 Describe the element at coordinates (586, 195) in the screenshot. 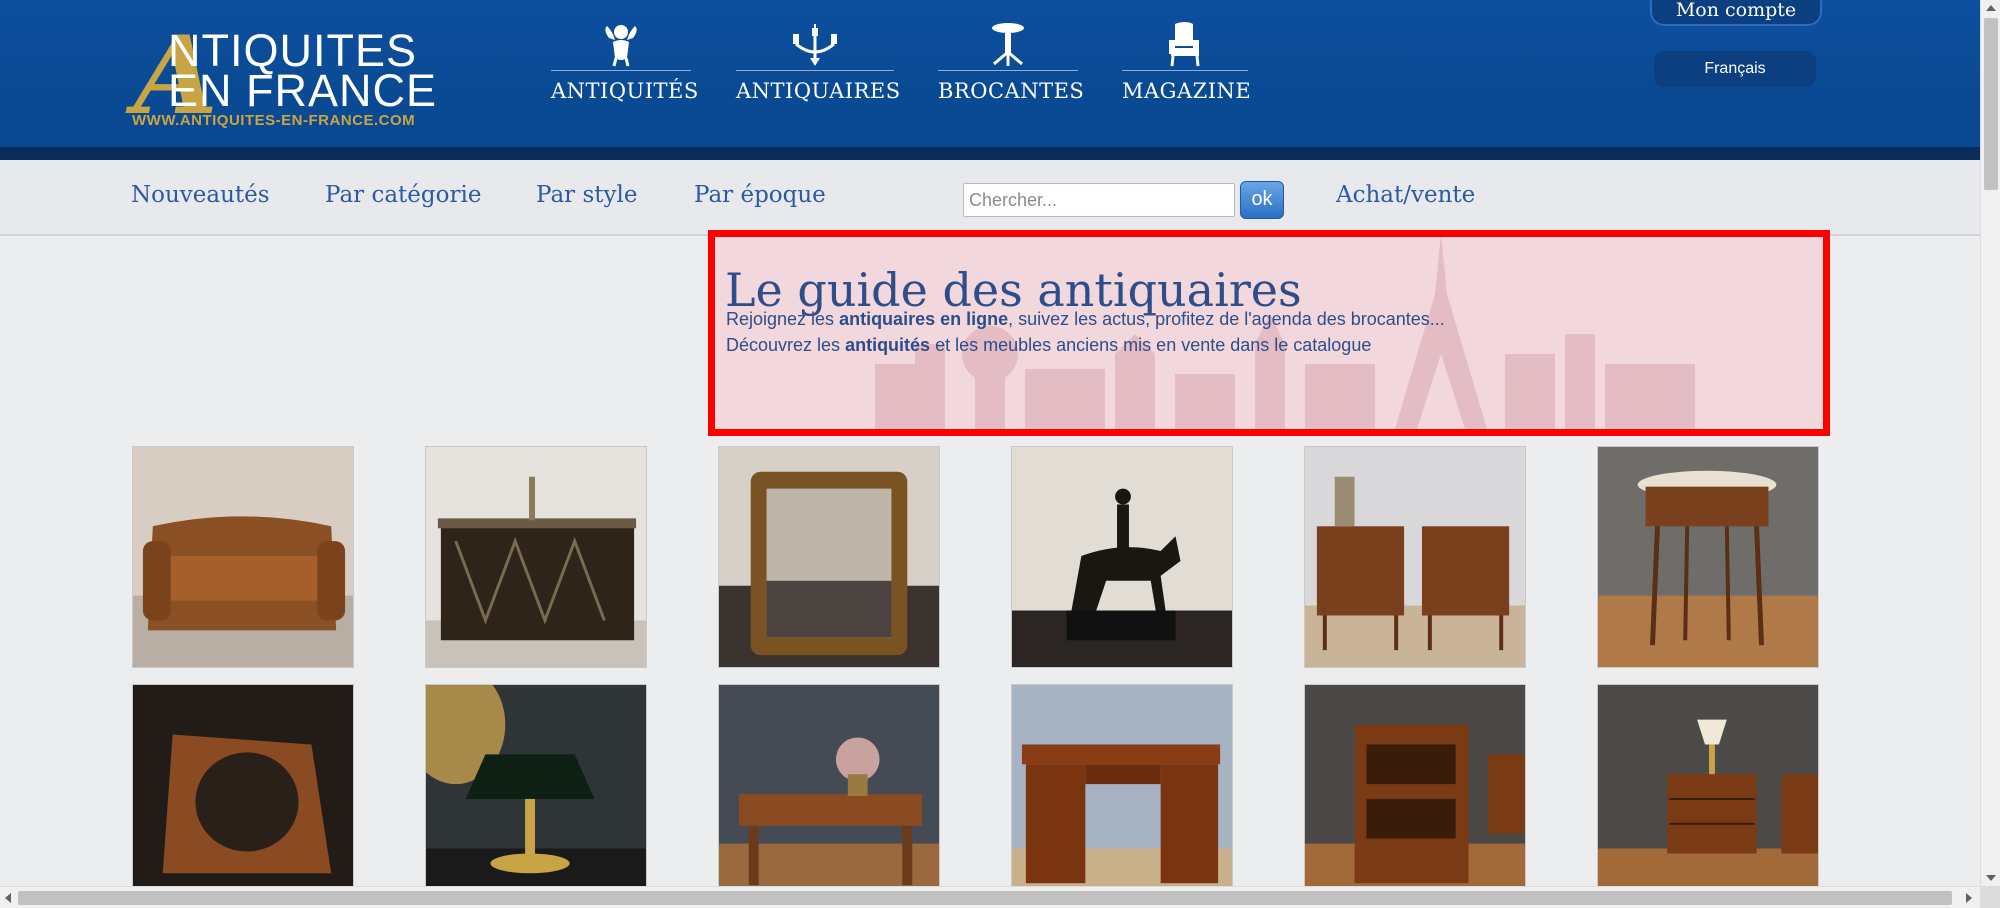

I see `subnav-par-style: Par style` at that location.